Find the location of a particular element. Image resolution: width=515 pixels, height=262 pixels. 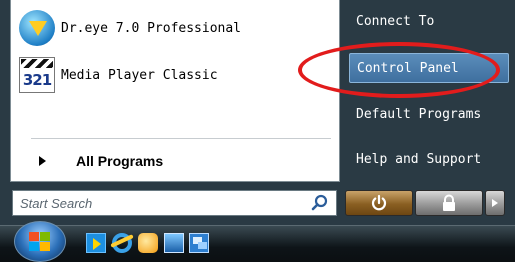

shutdown-options-button is located at coordinates (495, 203).